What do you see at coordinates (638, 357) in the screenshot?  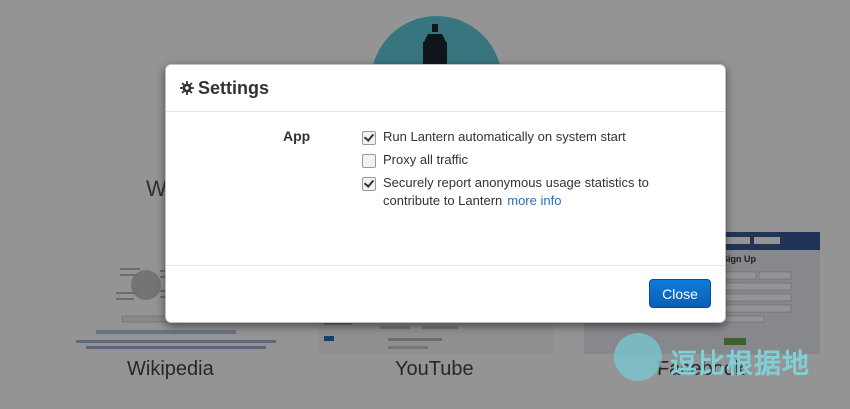 I see `watermark-logo-icon` at bounding box center [638, 357].